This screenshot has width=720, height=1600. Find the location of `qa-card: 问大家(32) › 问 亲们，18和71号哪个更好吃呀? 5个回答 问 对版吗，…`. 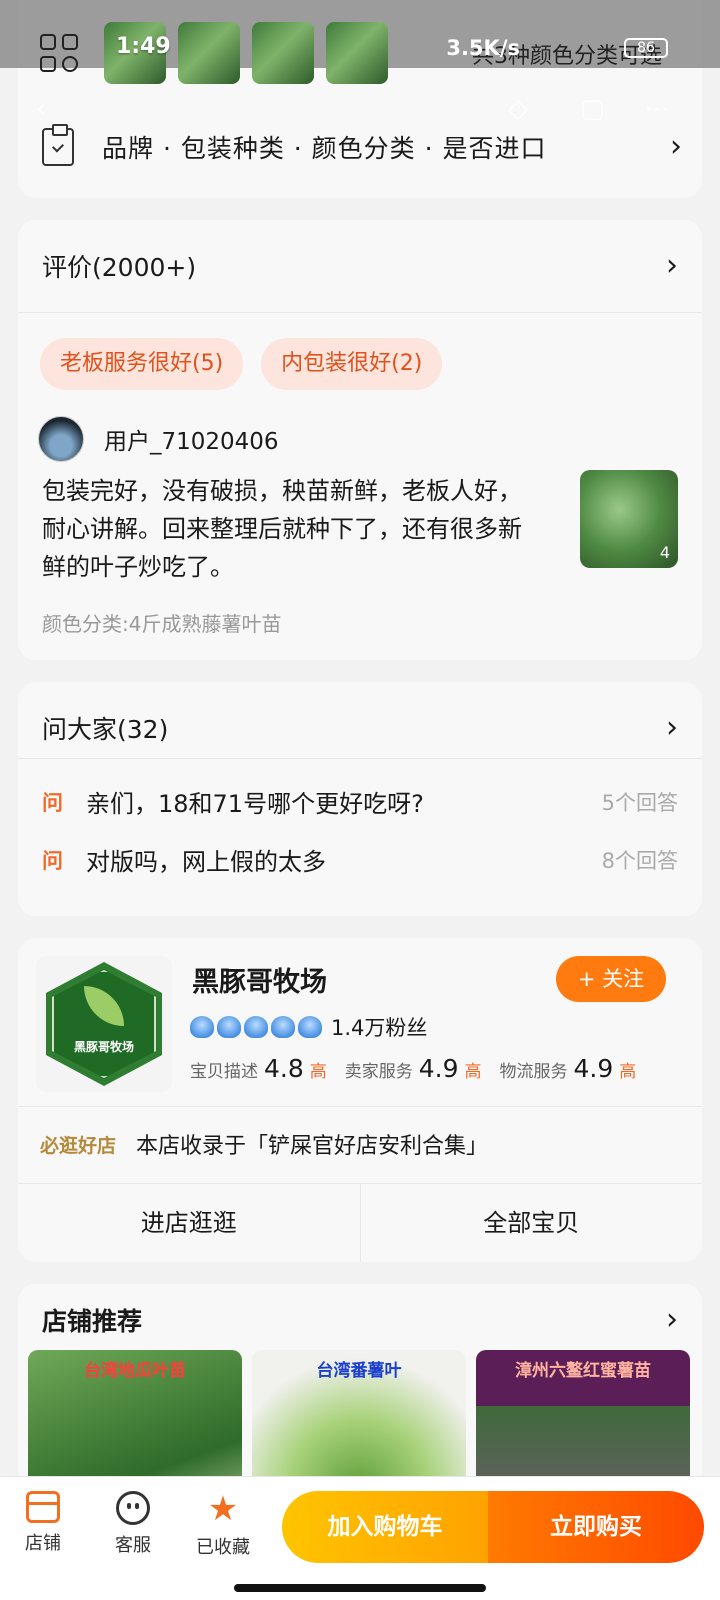

qa-card: 问大家(32) › 问 亲们，18和71号哪个更好吃呀? 5个回答 问 对版吗，… is located at coordinates (360, 799).